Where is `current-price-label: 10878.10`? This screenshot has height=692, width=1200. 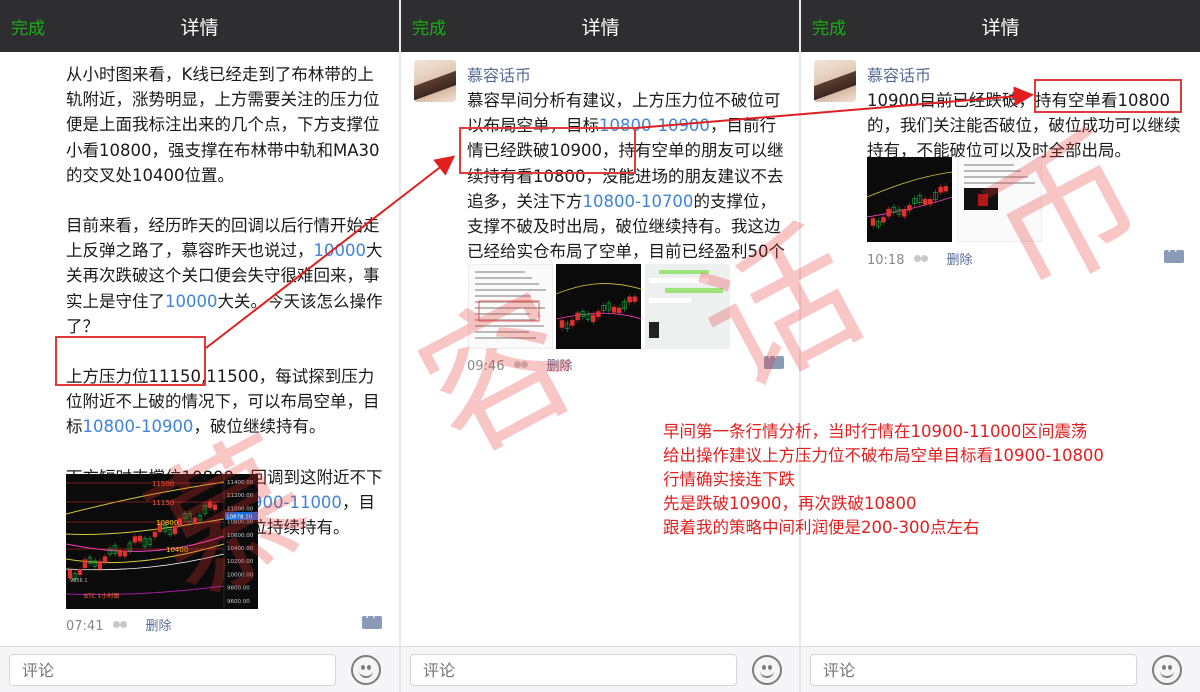 current-price-label: 10878.10 is located at coordinates (239, 518).